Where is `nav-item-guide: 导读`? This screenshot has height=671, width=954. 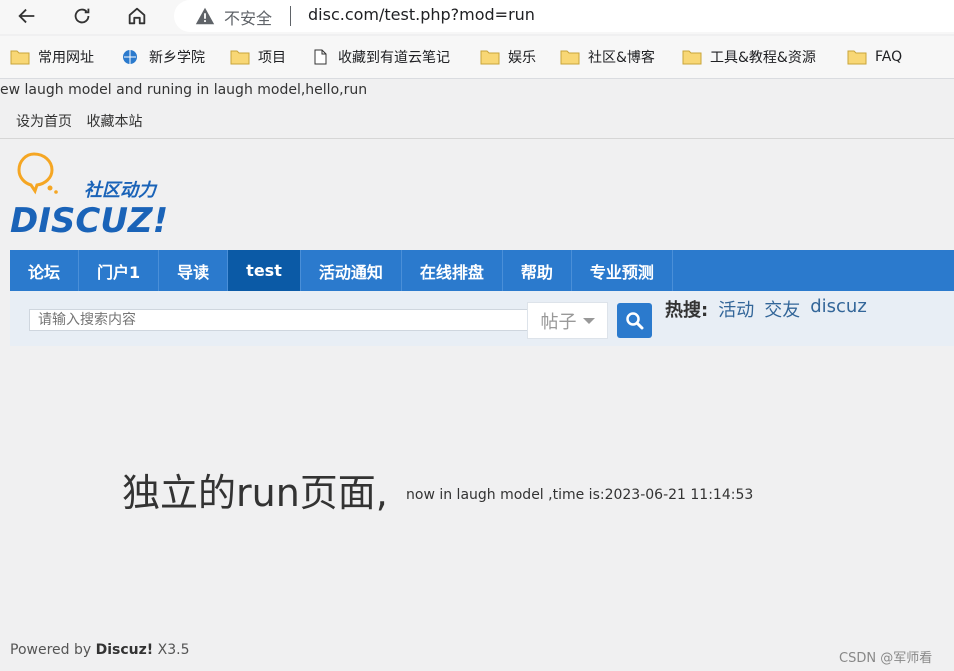 nav-item-guide: 导读 is located at coordinates (194, 270).